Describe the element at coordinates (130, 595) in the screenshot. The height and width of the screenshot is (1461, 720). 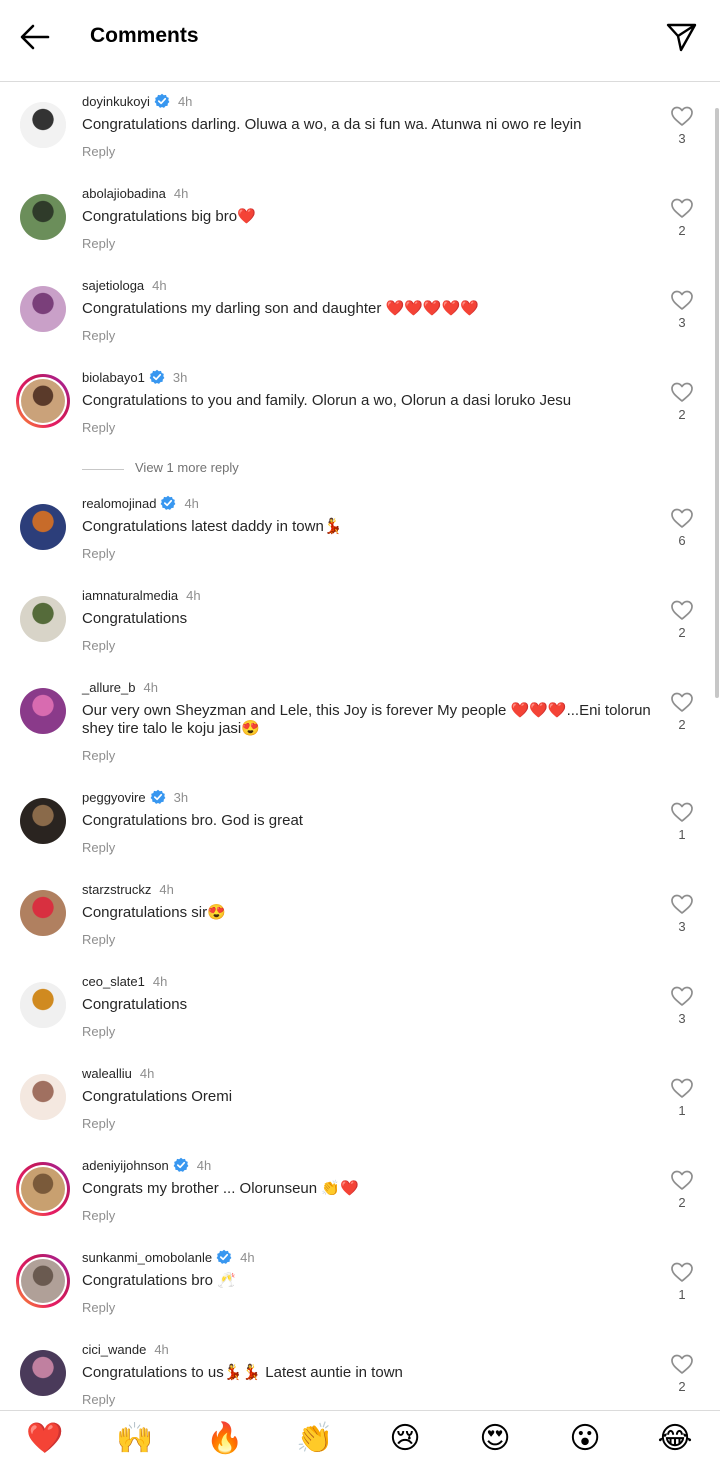
I see `username: iamnaturalmedia` at that location.